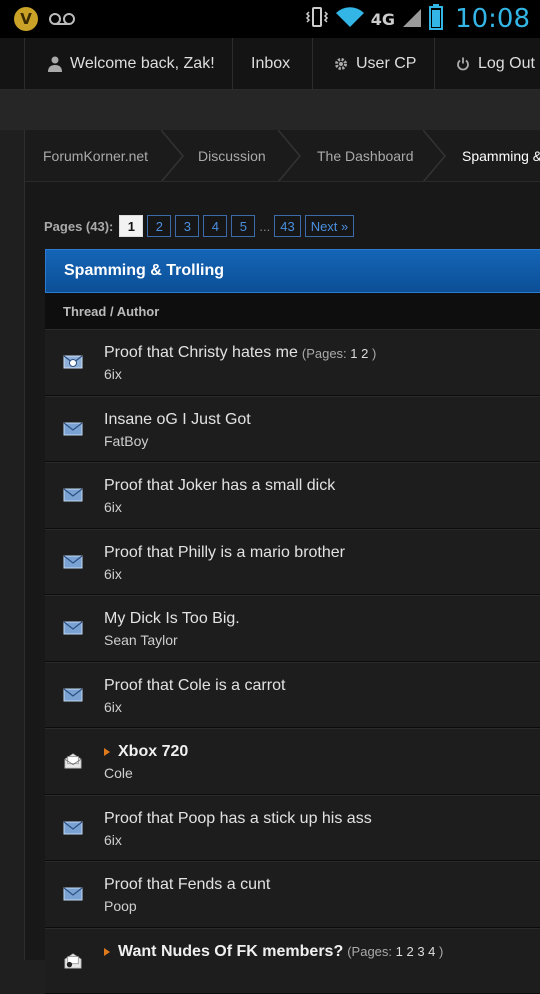  Describe the element at coordinates (224, 553) in the screenshot. I see `thread-title: Proof that Philly is a mario brother` at that location.